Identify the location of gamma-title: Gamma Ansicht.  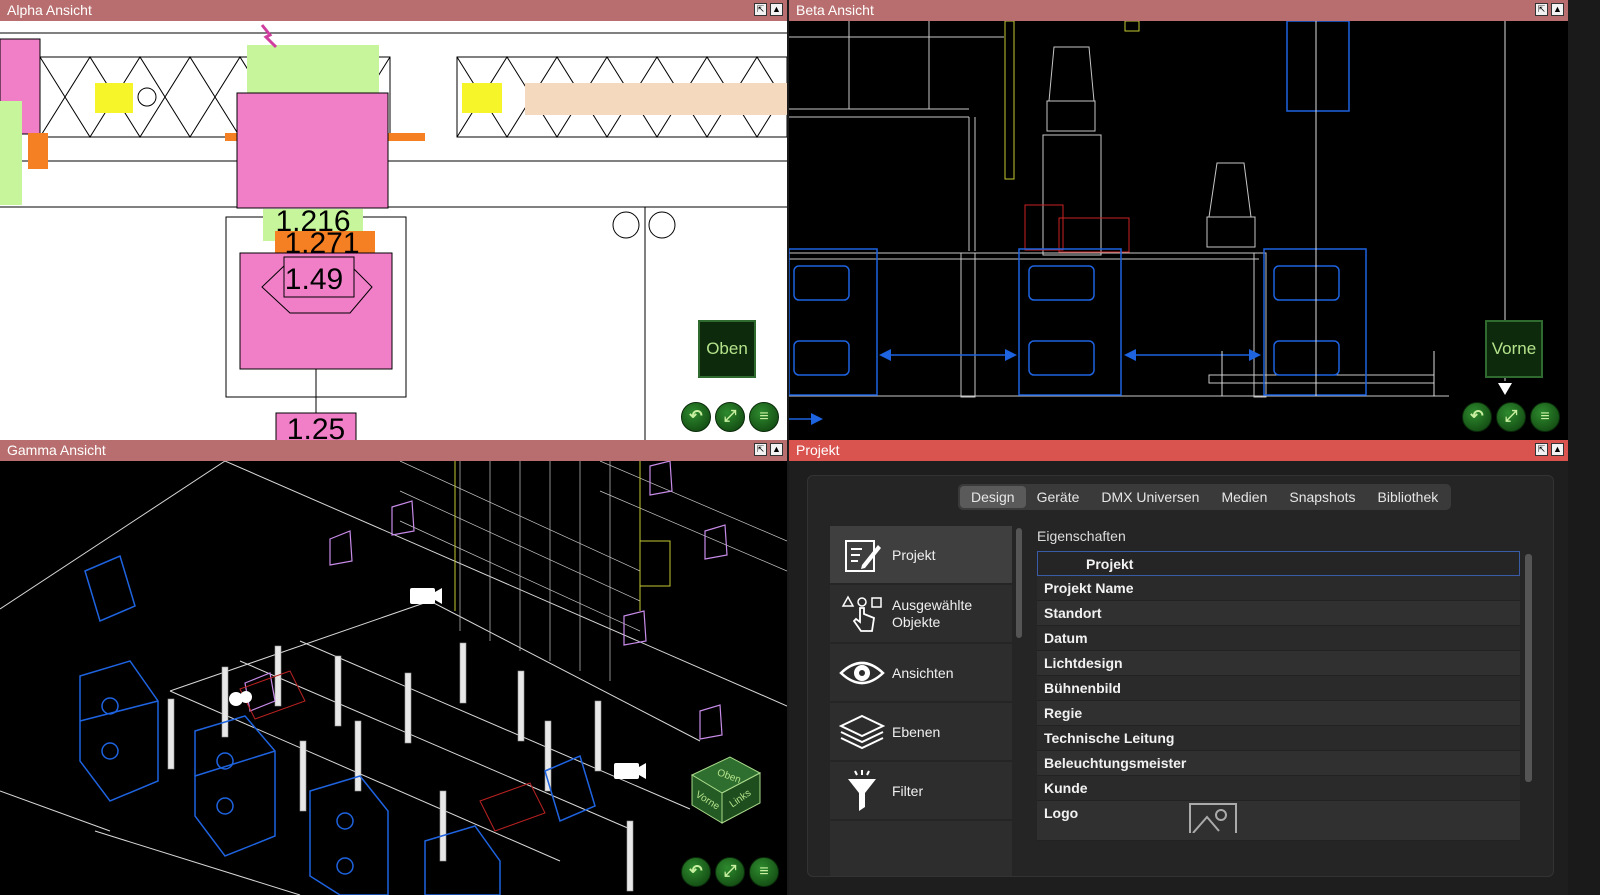
(56, 450).